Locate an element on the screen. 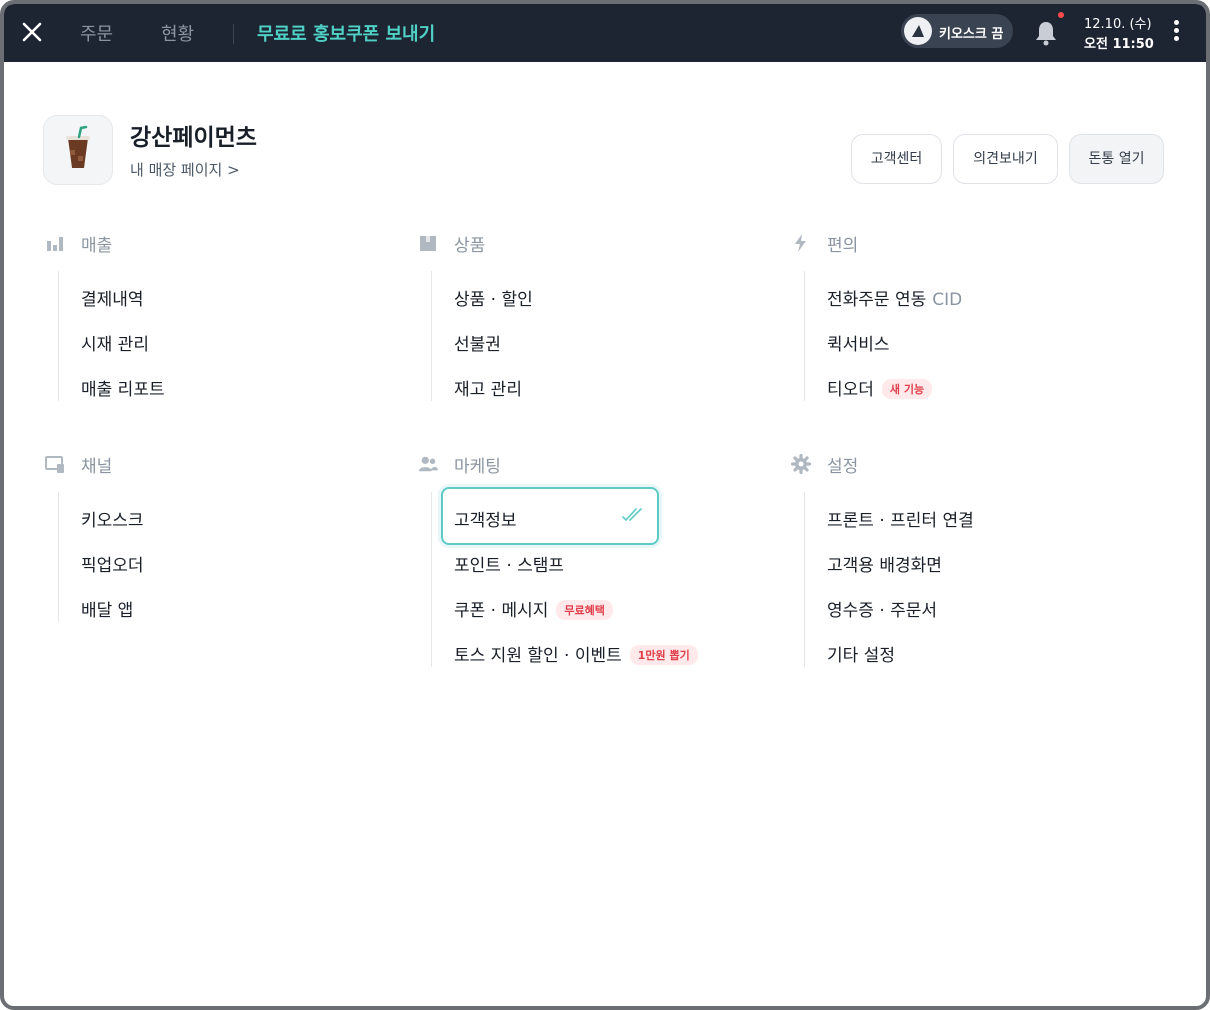 The height and width of the screenshot is (1010, 1210). menu-sales-report: 매출 리포트 is located at coordinates (123, 387).